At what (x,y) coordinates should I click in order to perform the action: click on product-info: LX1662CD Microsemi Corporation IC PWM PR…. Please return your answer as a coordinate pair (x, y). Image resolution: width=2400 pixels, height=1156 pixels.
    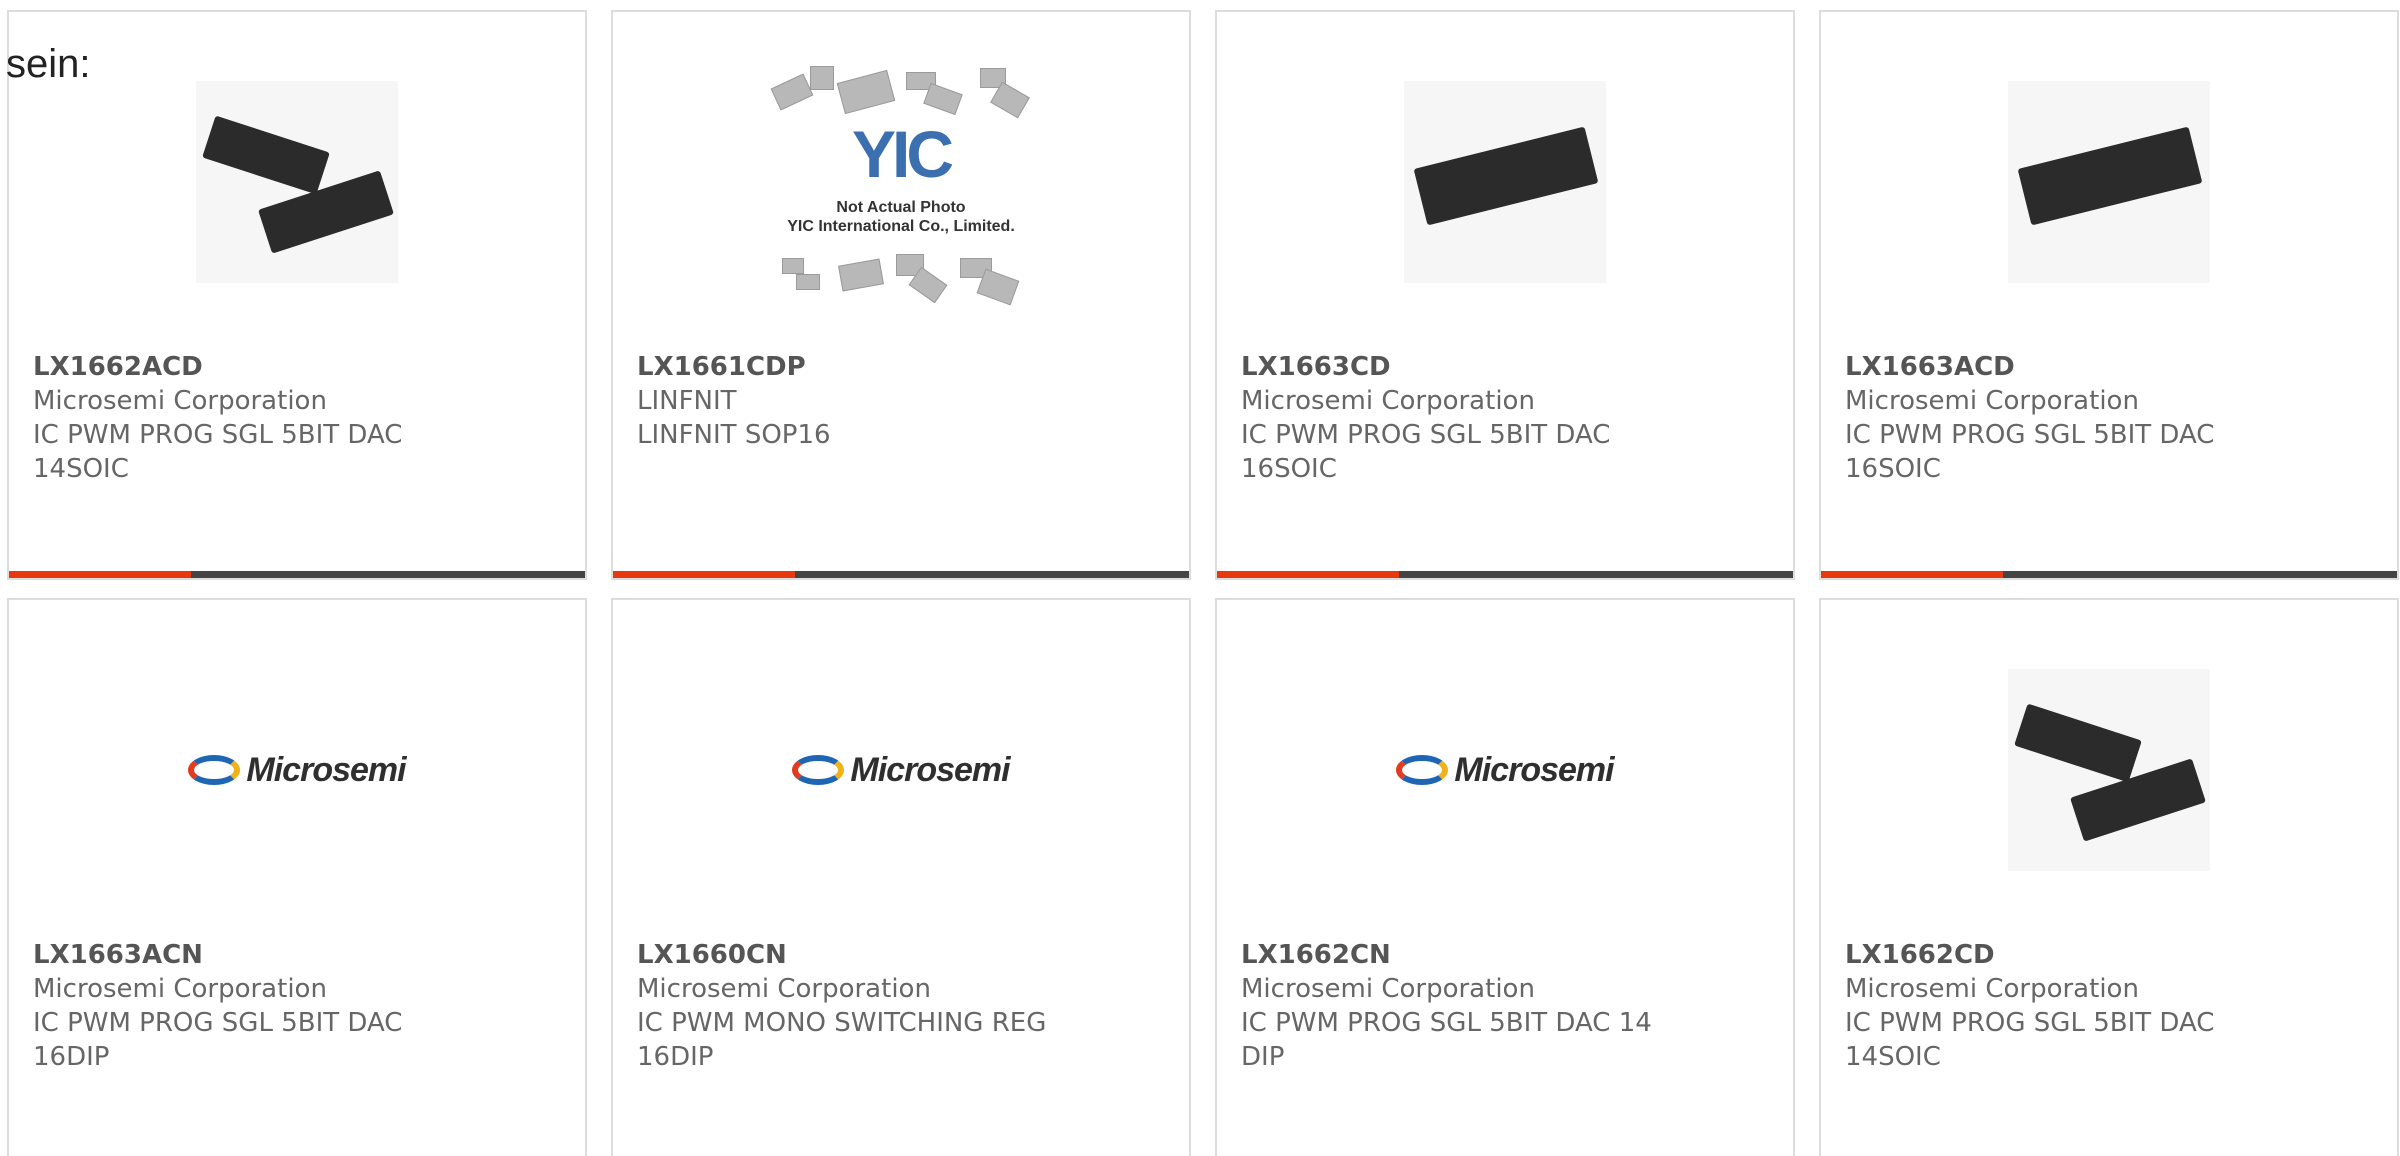
    Looking at the image, I should click on (2109, 1006).